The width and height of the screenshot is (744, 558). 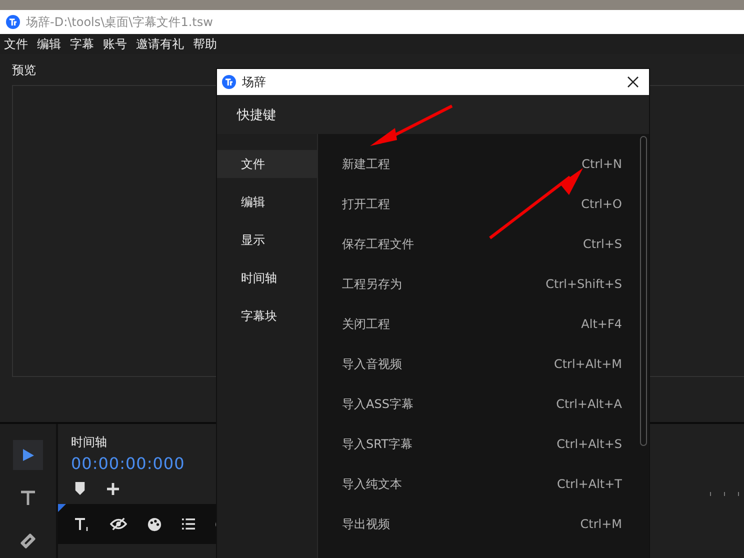 I want to click on menu-item: 邀请有礼, so click(x=160, y=44).